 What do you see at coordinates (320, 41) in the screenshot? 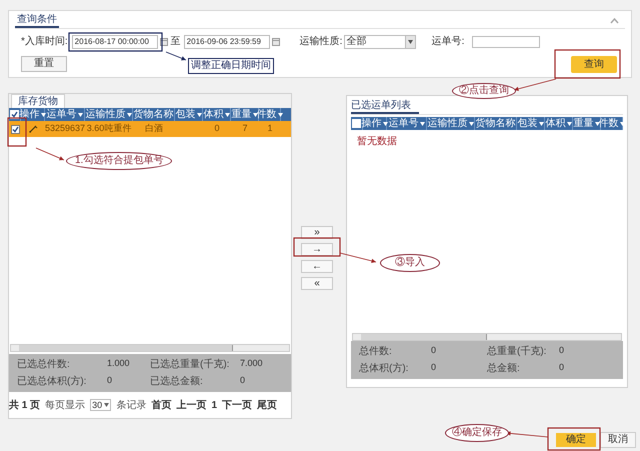
I see `field-label: 运输性质:` at bounding box center [320, 41].